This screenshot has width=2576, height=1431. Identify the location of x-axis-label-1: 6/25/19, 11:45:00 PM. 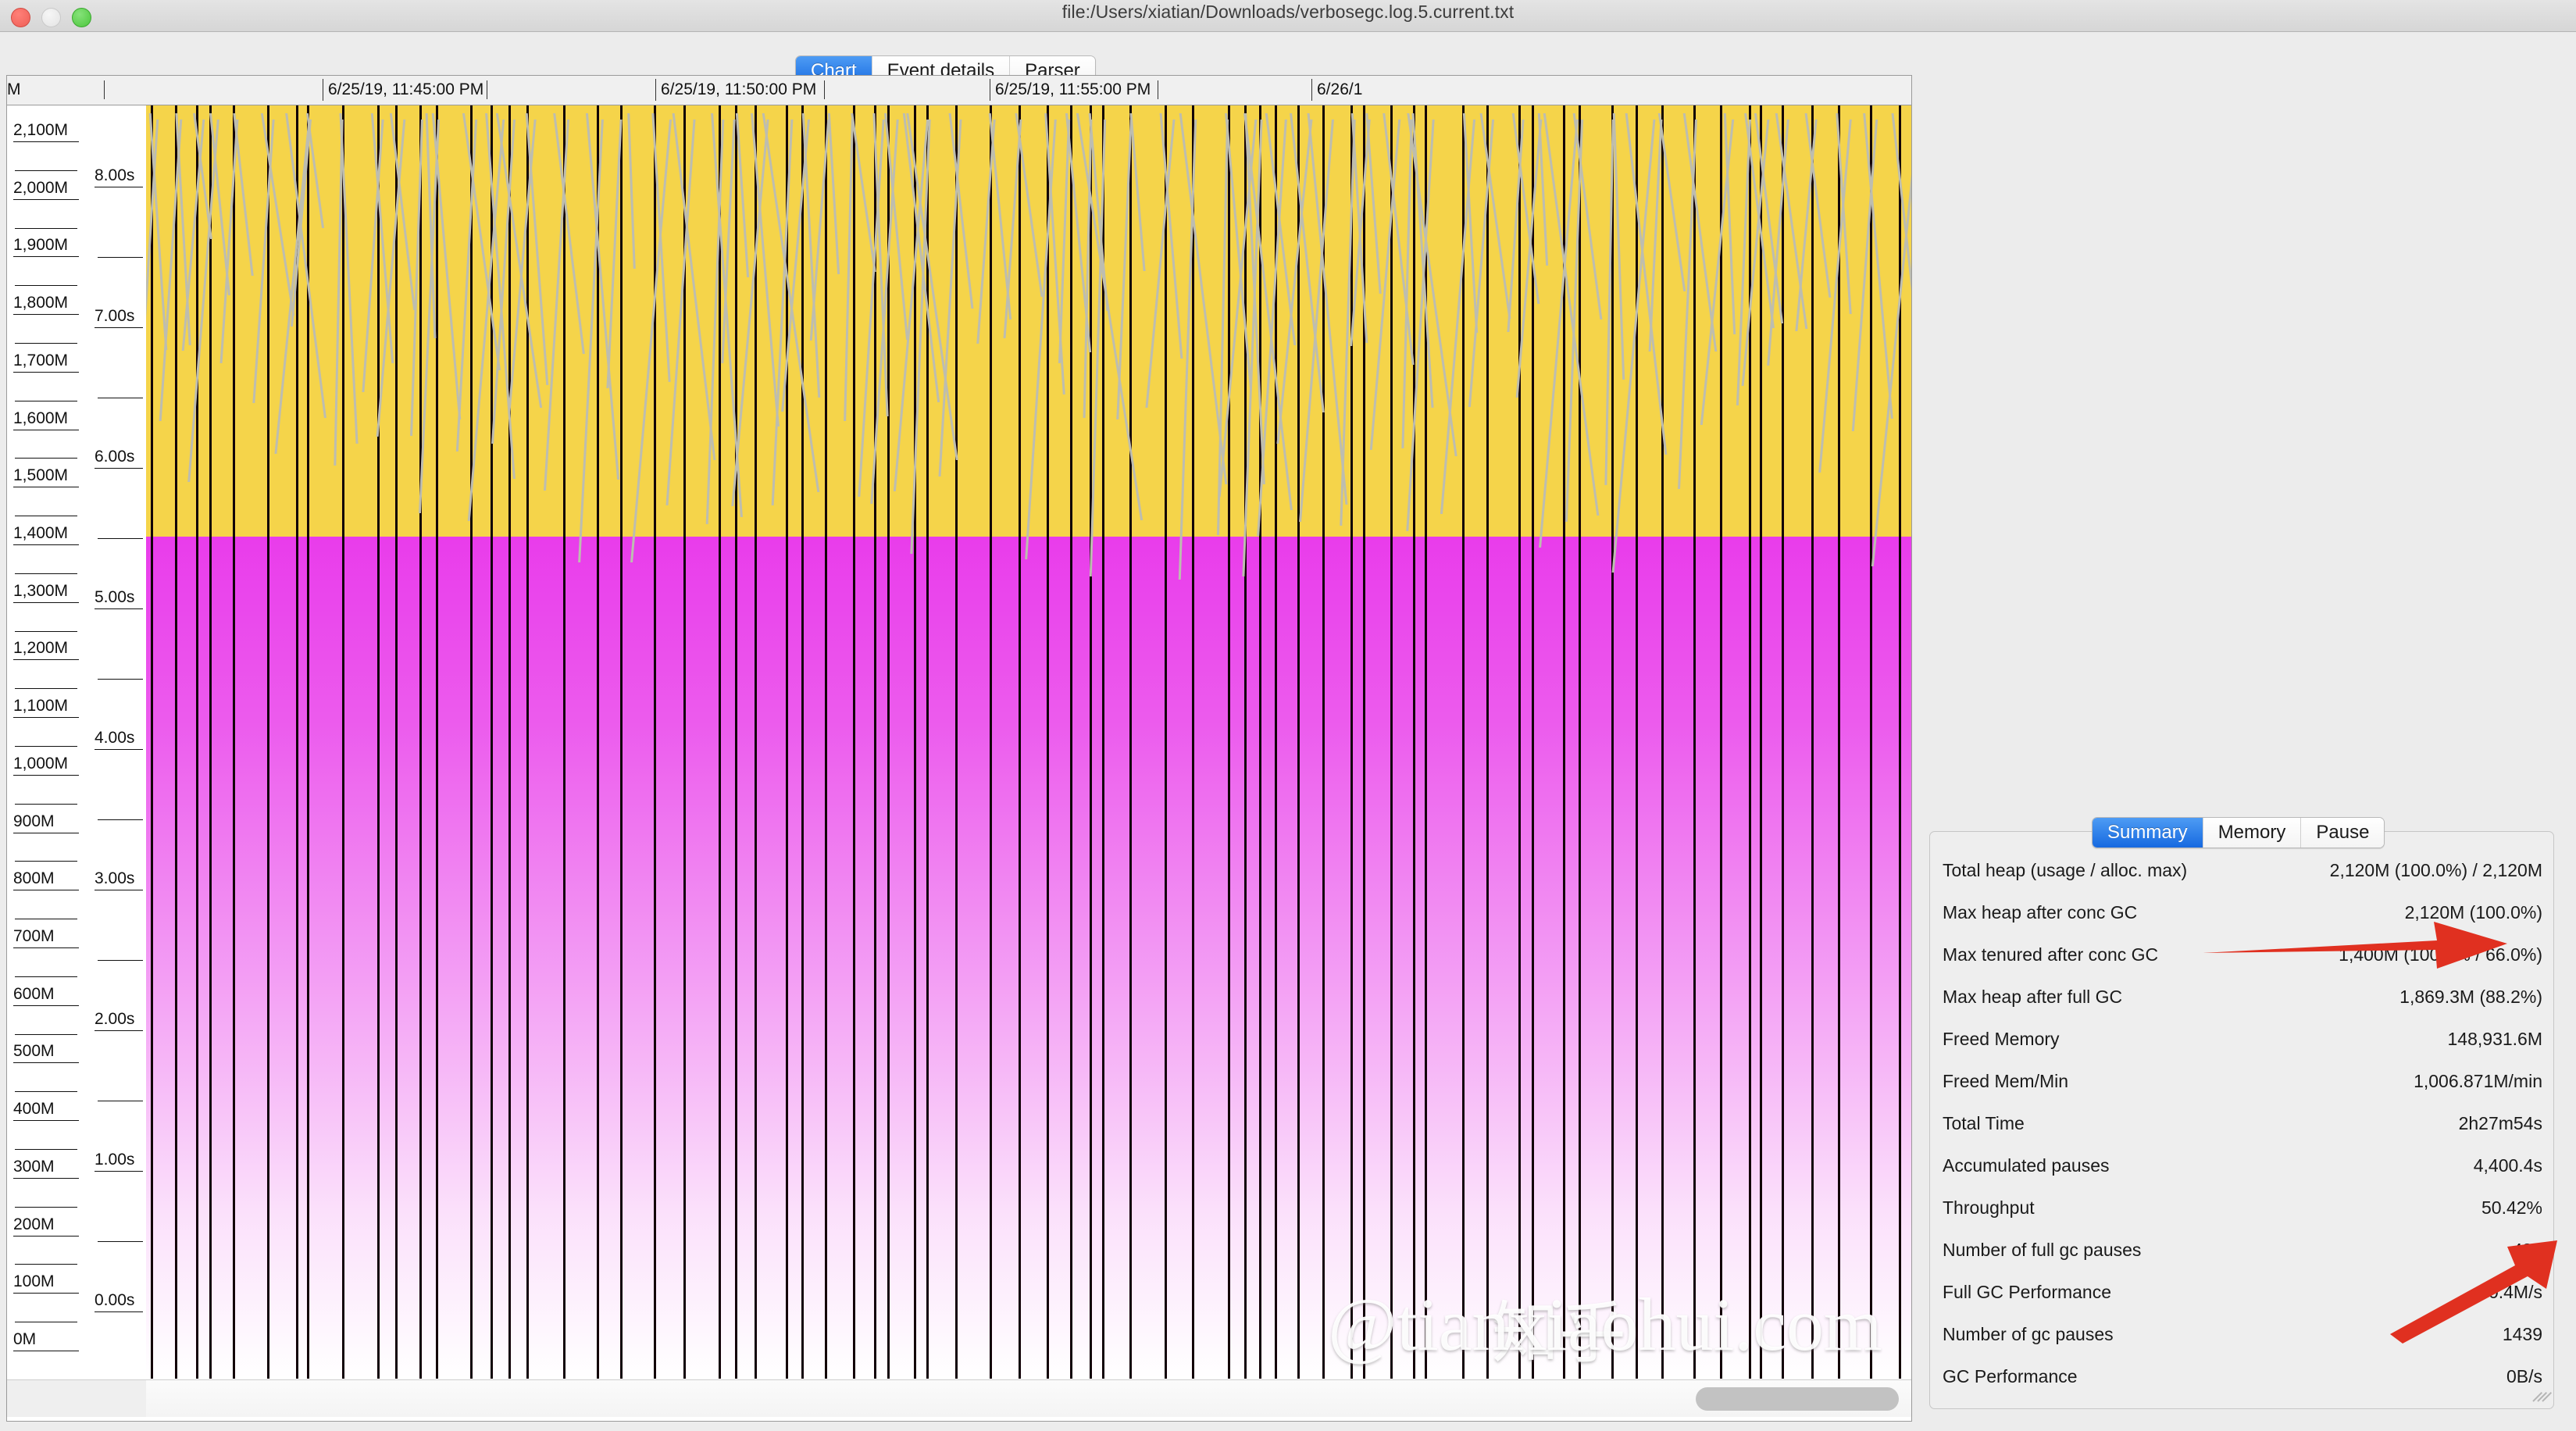
(403, 90).